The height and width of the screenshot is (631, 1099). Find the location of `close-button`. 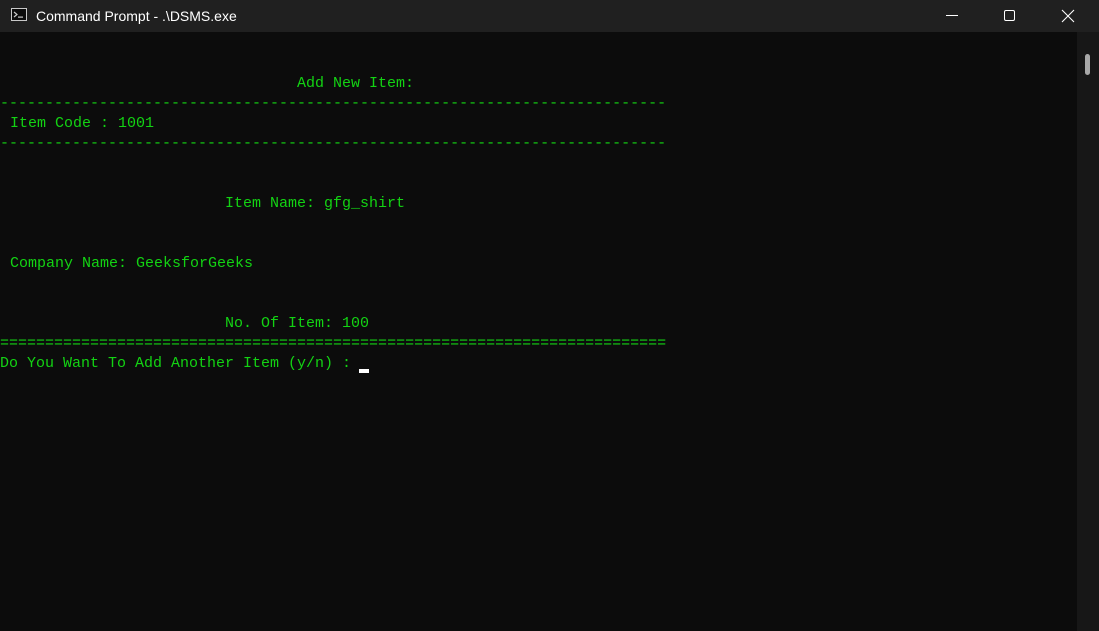

close-button is located at coordinates (1069, 16).